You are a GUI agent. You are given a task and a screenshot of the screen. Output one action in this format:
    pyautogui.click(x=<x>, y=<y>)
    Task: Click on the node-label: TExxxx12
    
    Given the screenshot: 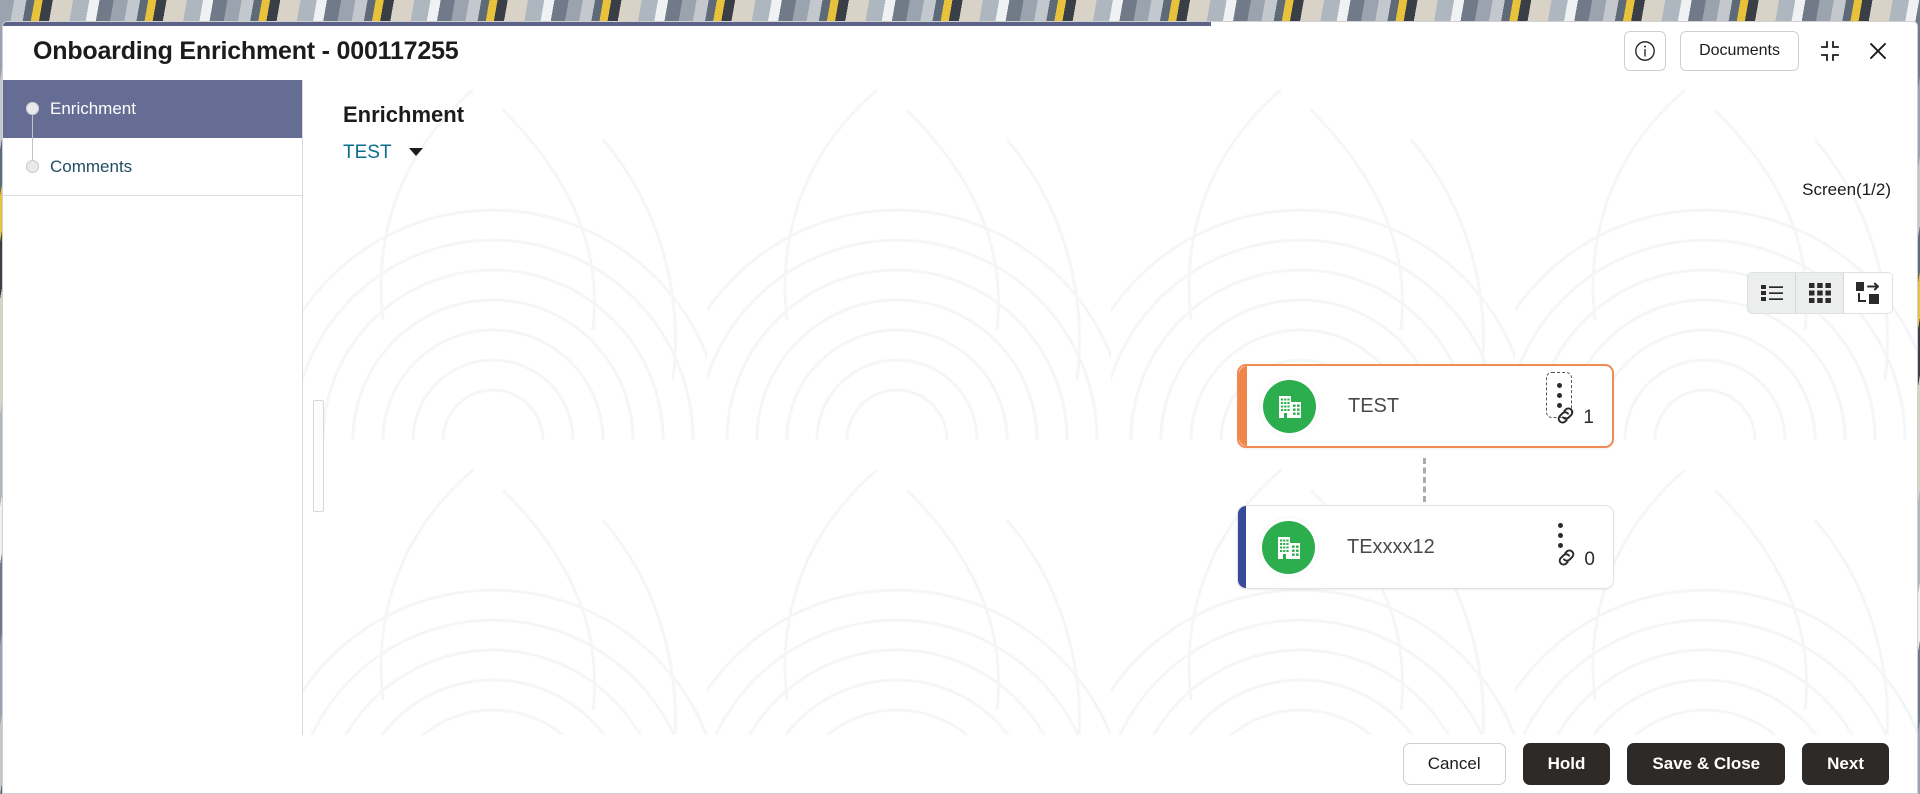 What is the action you would take?
    pyautogui.click(x=1391, y=546)
    